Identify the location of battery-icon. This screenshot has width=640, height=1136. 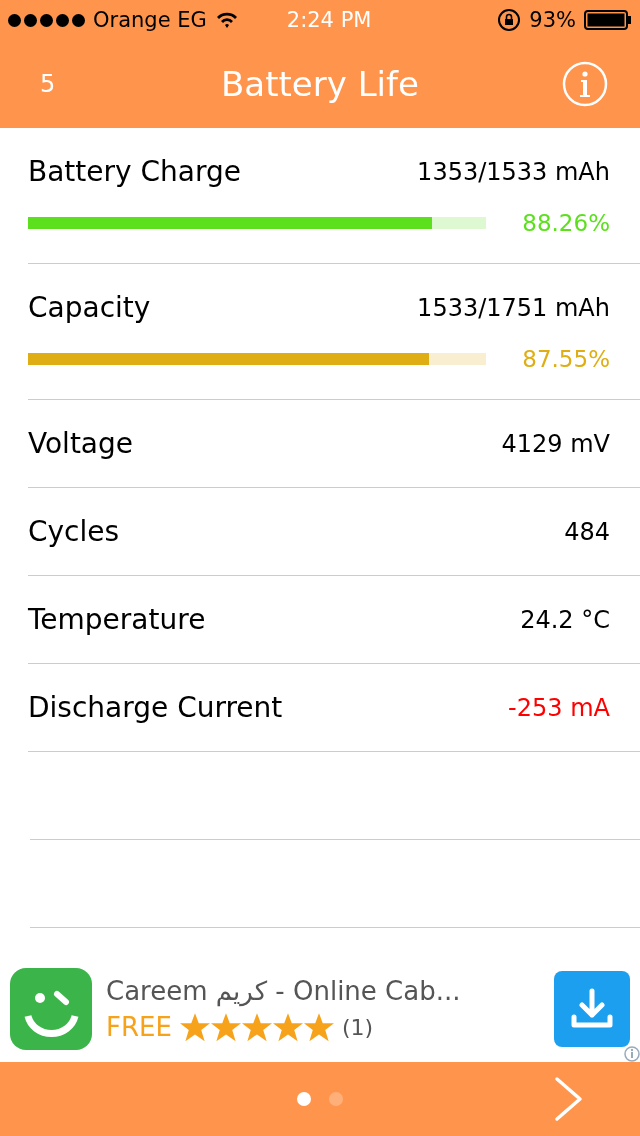
(608, 20).